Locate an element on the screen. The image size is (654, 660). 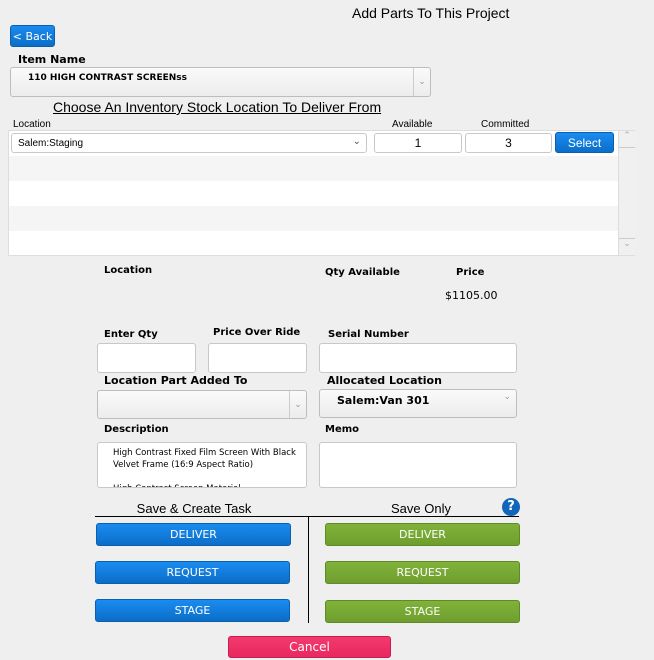
serial-number-label: Serial Number is located at coordinates (368, 334).